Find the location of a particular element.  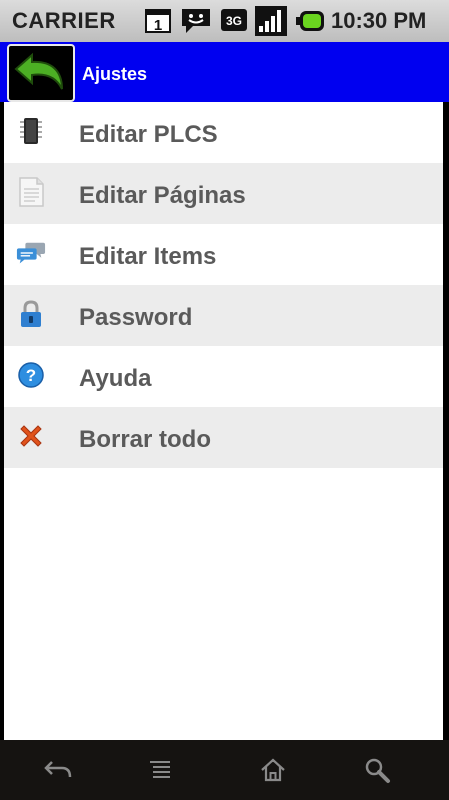

menu-item-label: Borrar todo is located at coordinates (145, 439).